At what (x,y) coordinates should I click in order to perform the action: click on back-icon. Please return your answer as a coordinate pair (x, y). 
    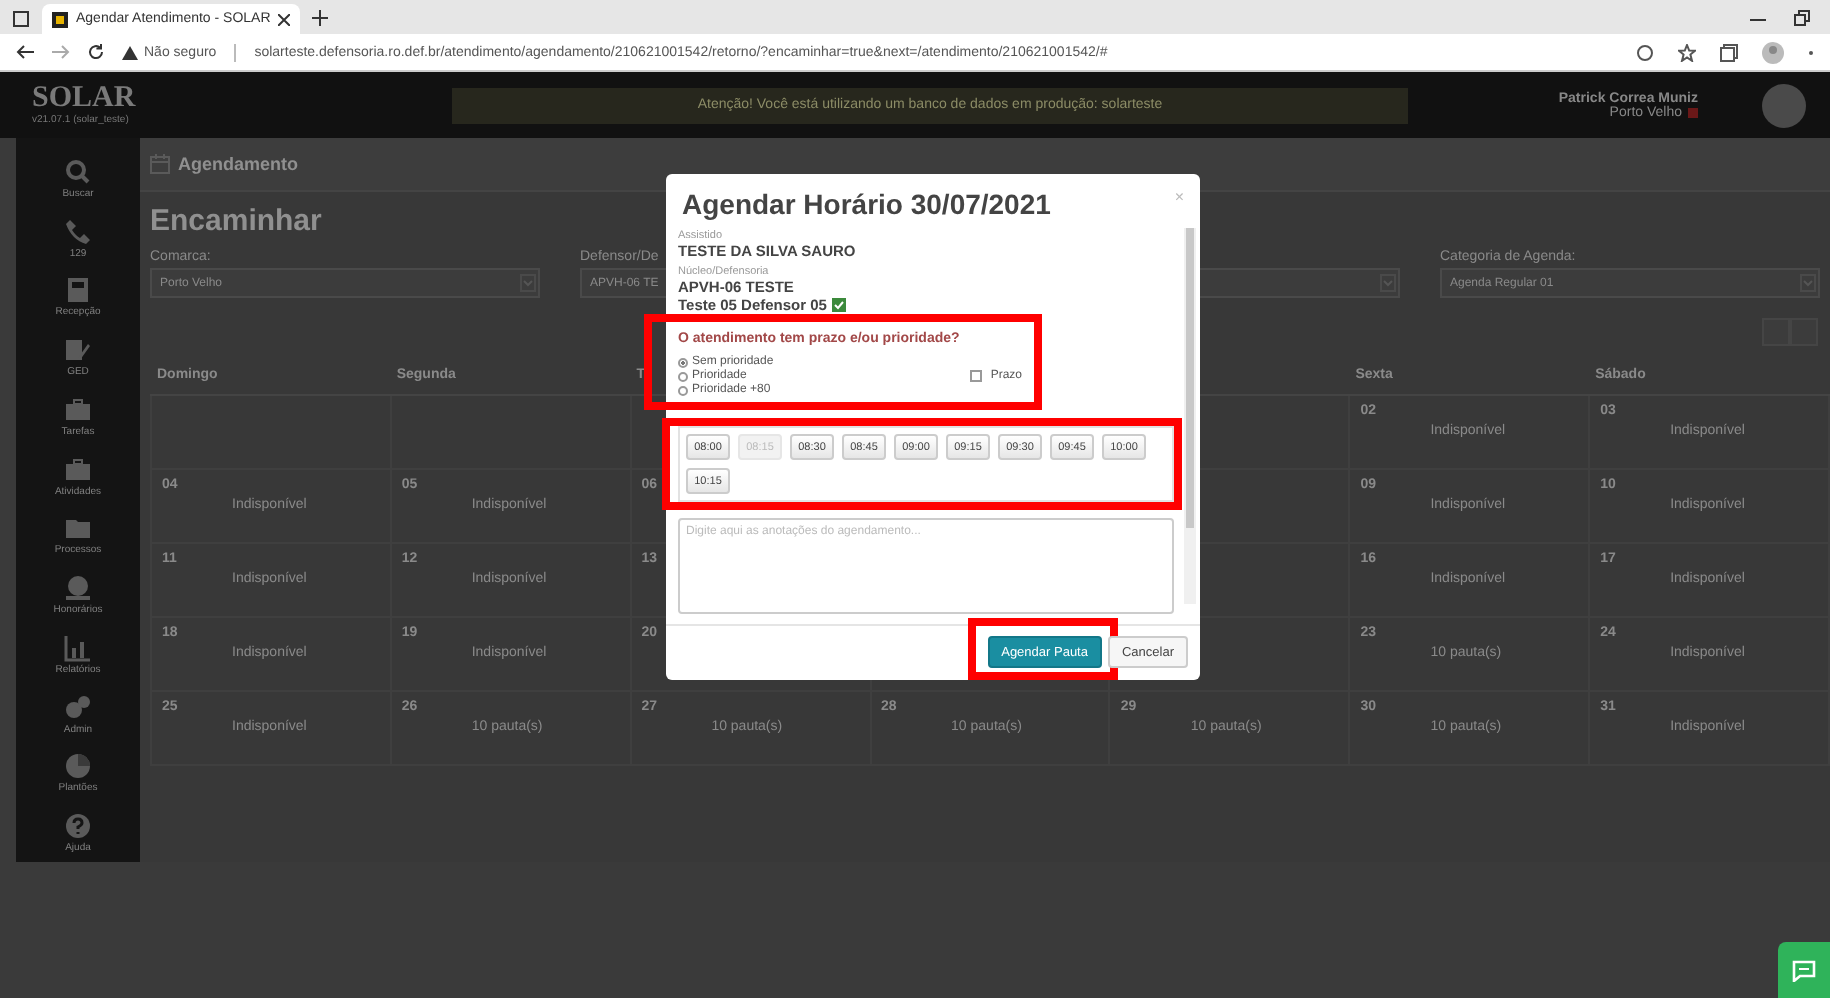
    Looking at the image, I should click on (25, 52).